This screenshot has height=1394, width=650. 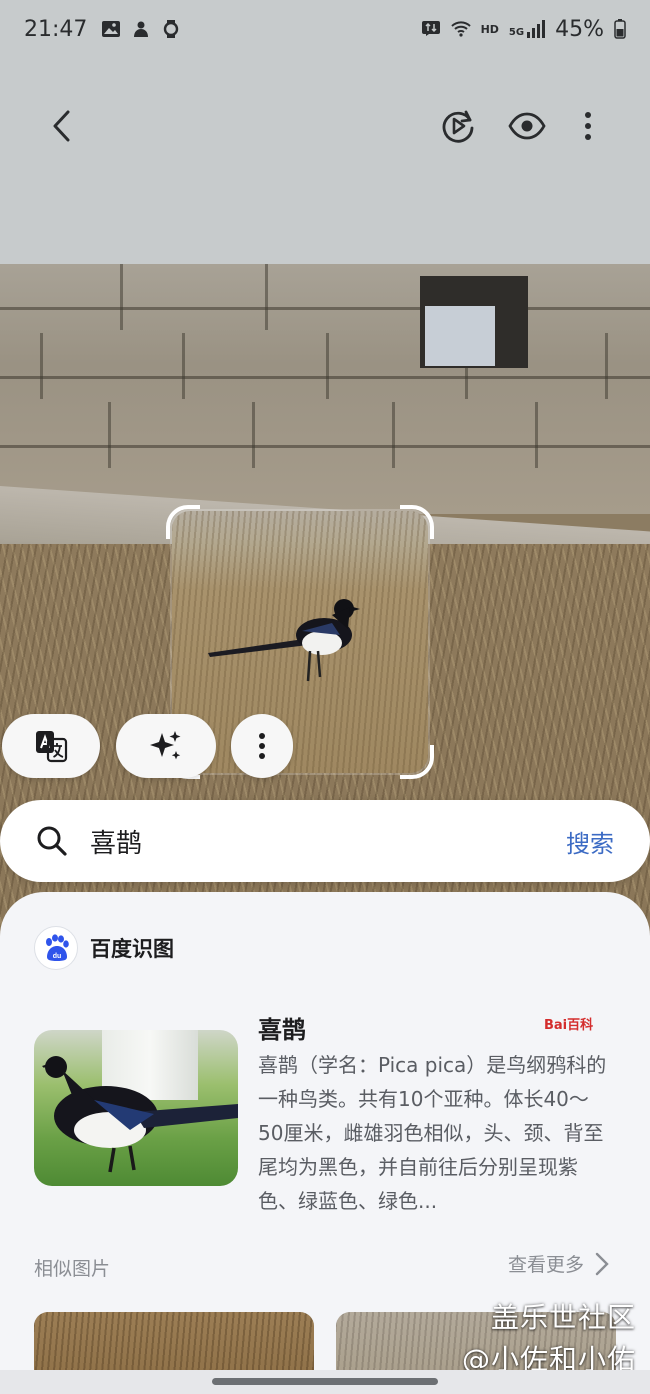 I want to click on frame-corner-bottom-right, so click(x=417, y=762).